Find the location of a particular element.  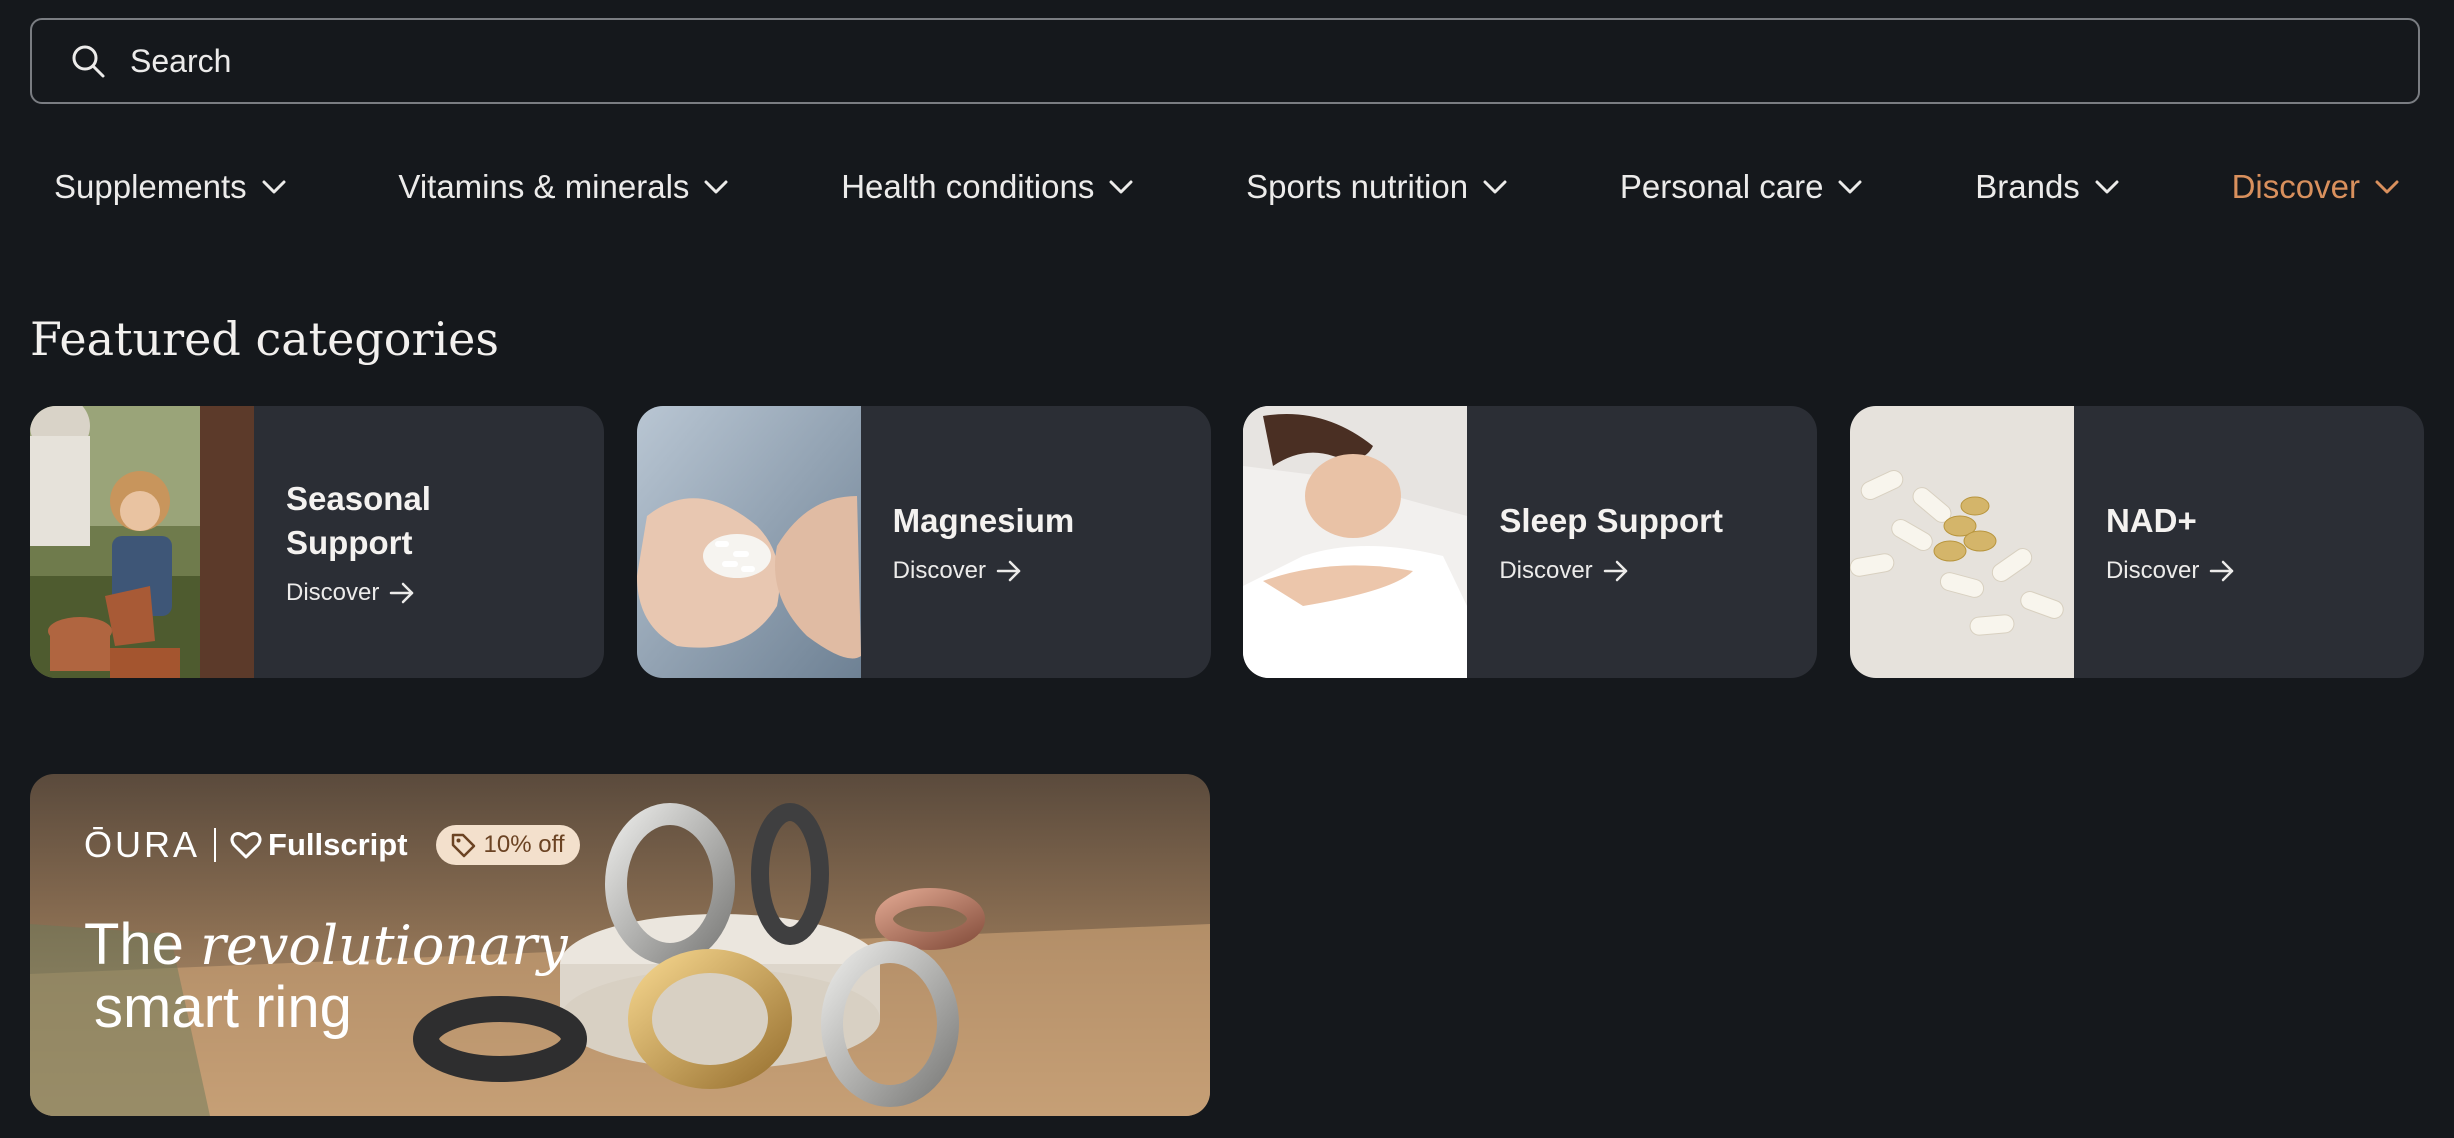

brand-divider is located at coordinates (215, 845).